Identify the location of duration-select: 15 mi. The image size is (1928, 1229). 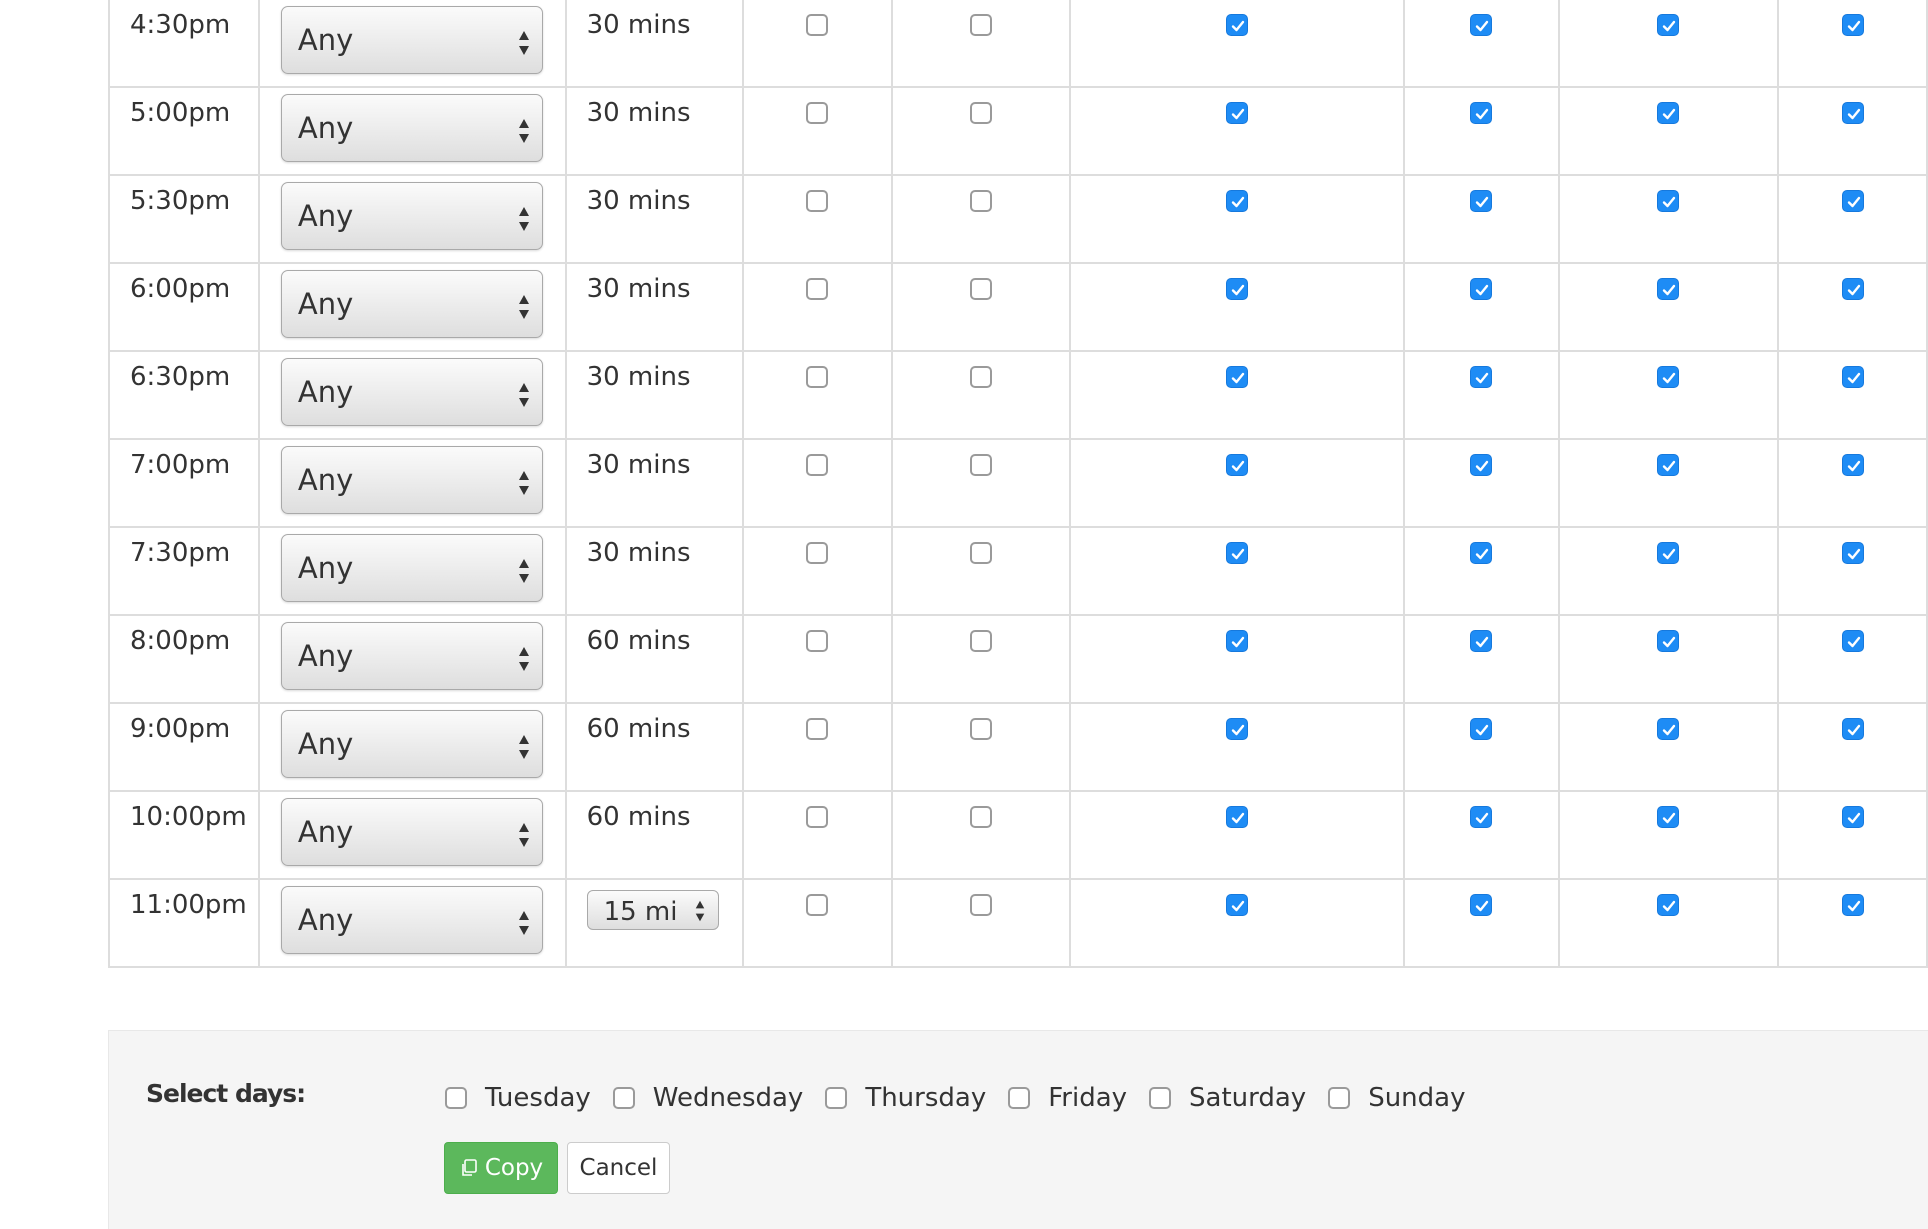
(652, 910).